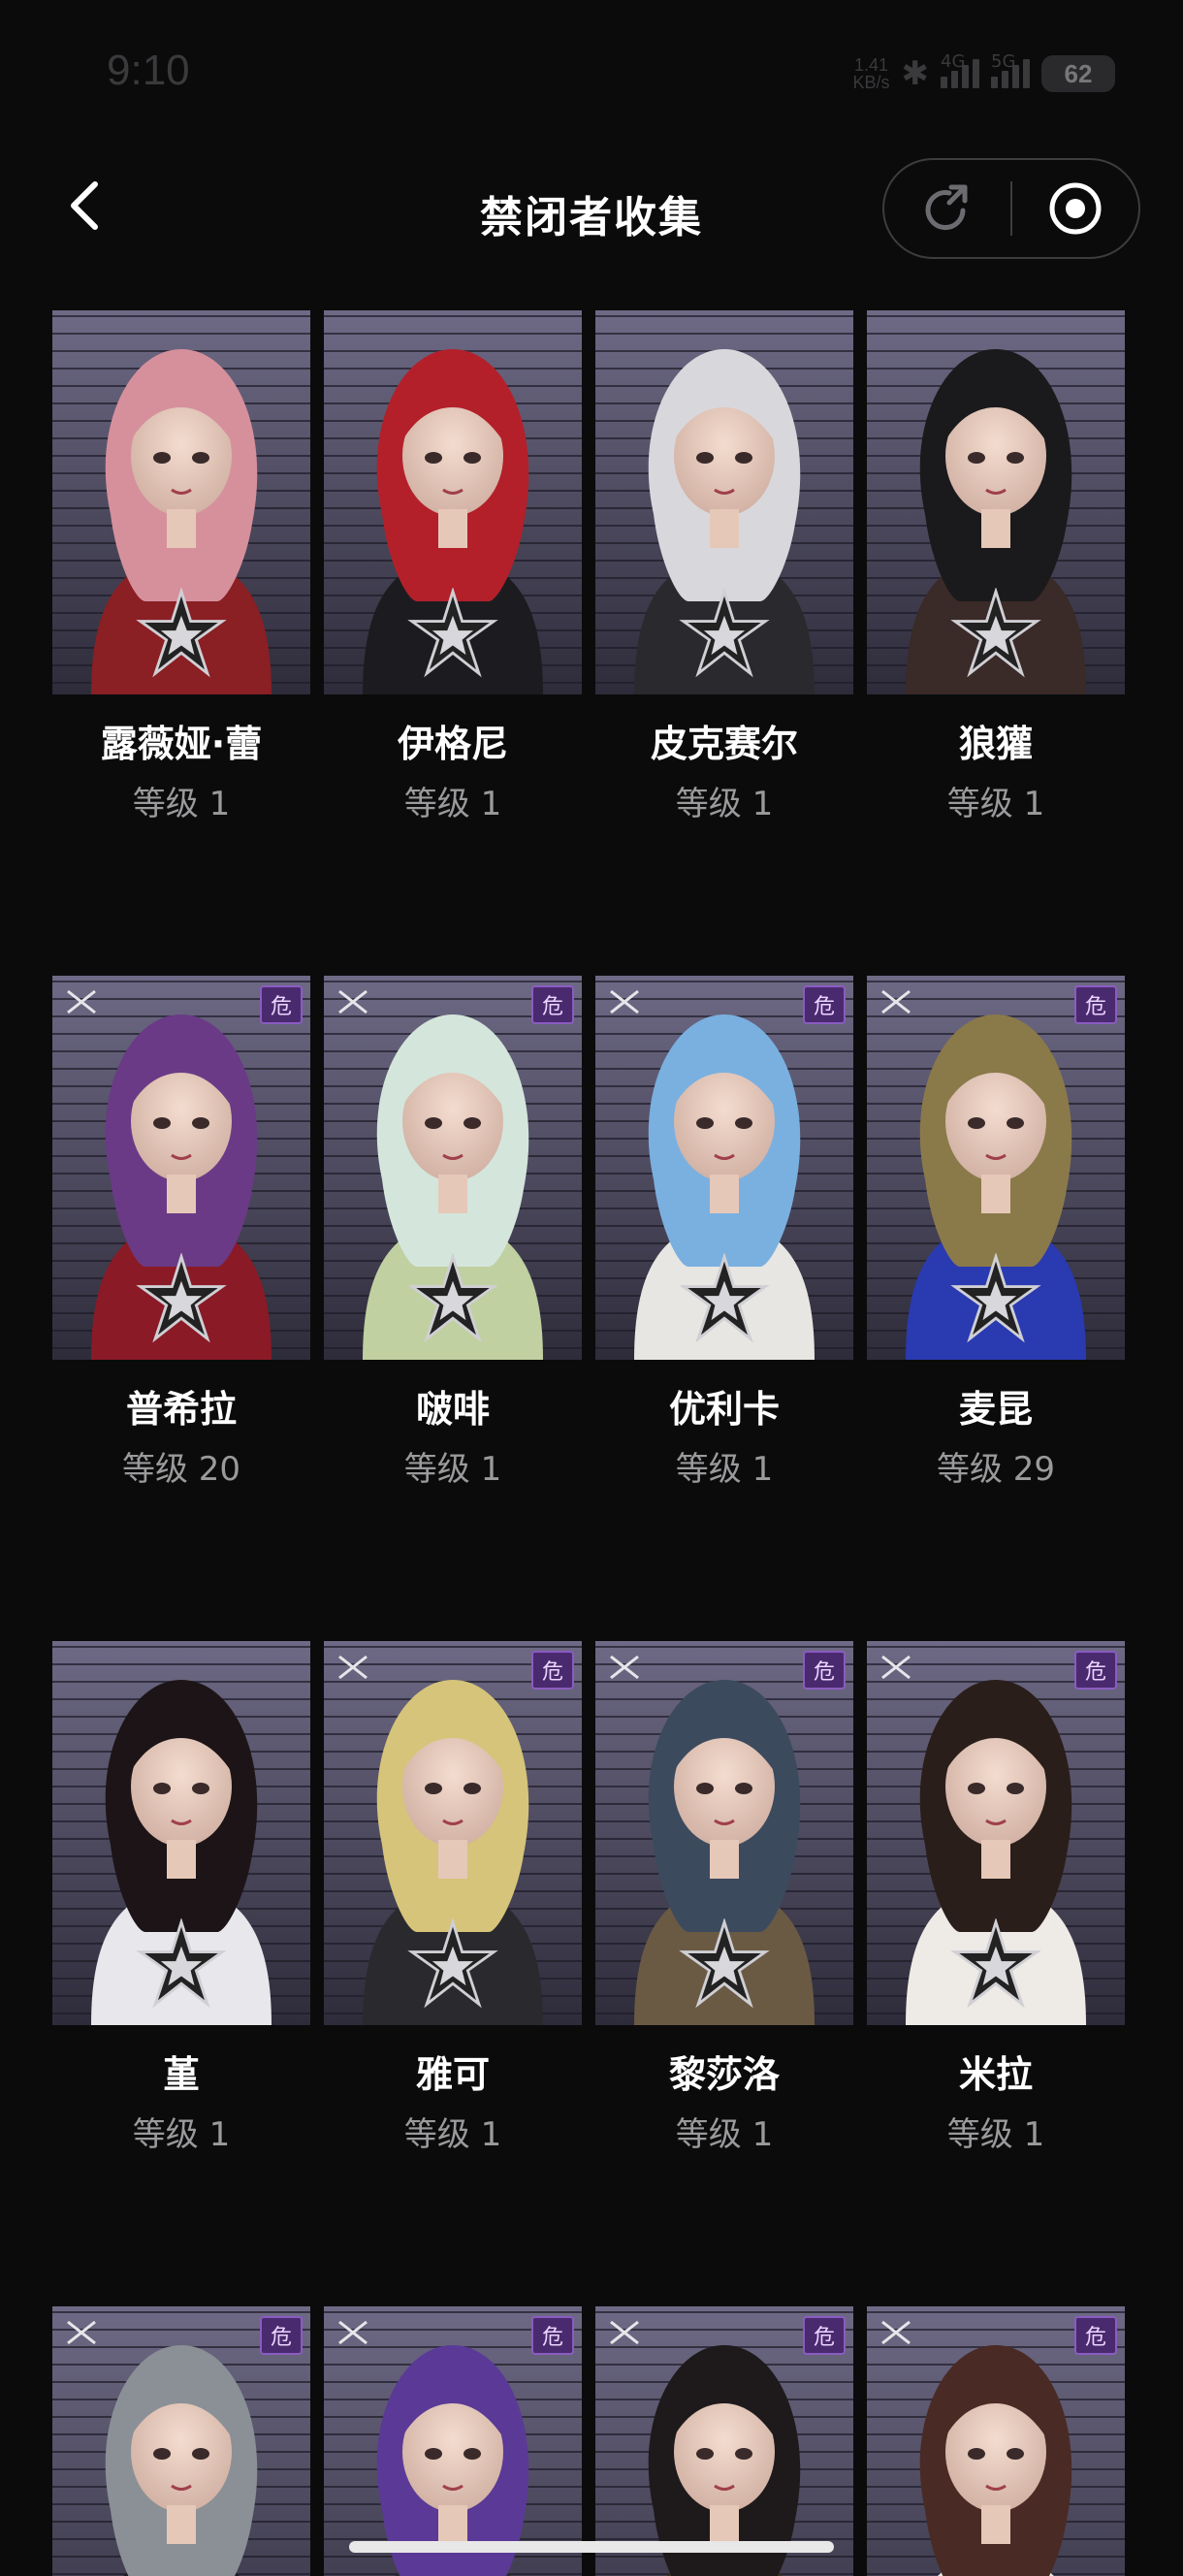 The width and height of the screenshot is (1183, 2576). I want to click on network-speed: 1.41 KB/s, so click(870, 73).